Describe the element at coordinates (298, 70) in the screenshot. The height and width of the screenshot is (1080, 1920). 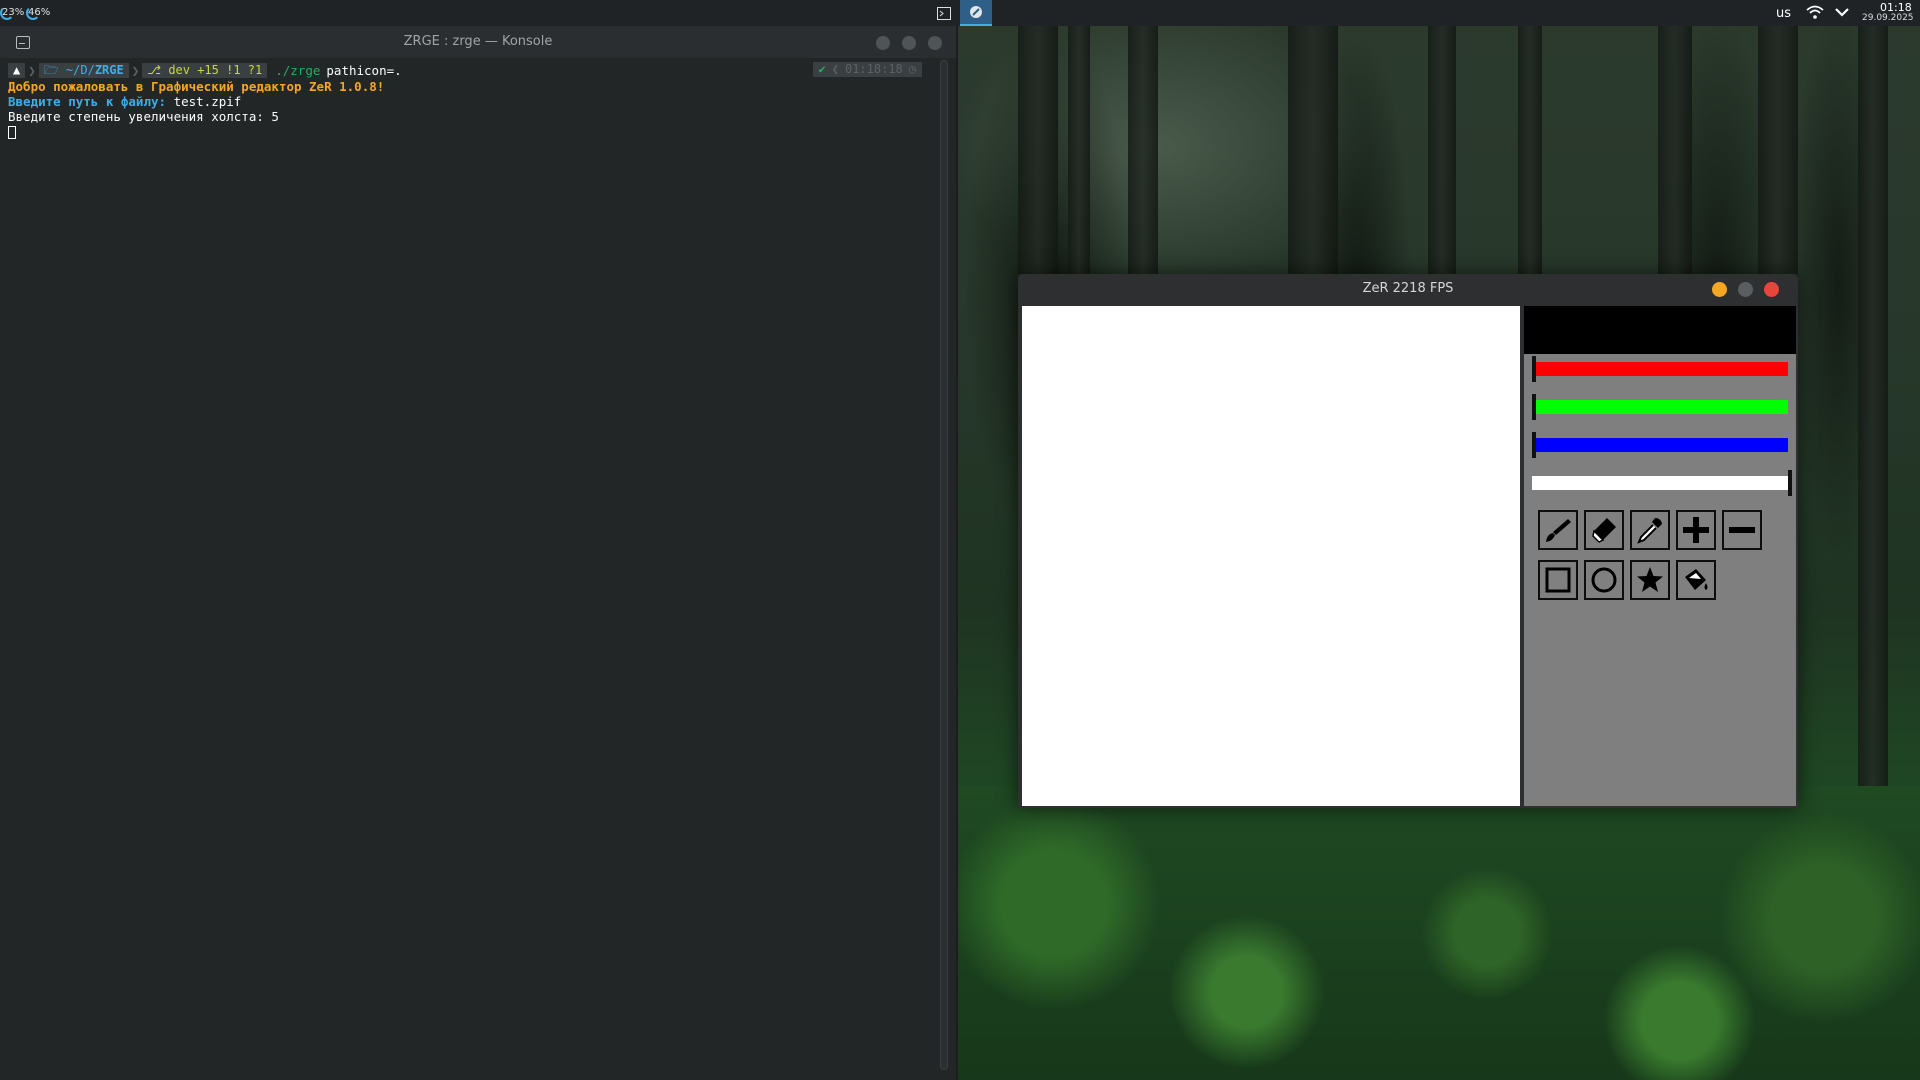
I see `command-name: ./zrge` at that location.